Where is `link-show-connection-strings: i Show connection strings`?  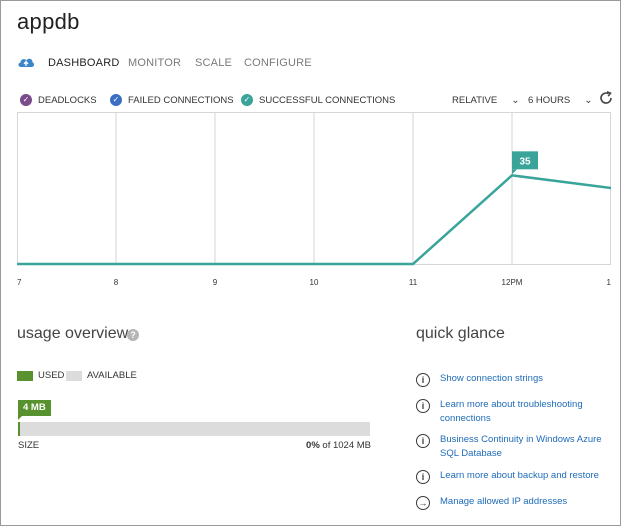
link-show-connection-strings: i Show connection strings is located at coordinates (518, 379).